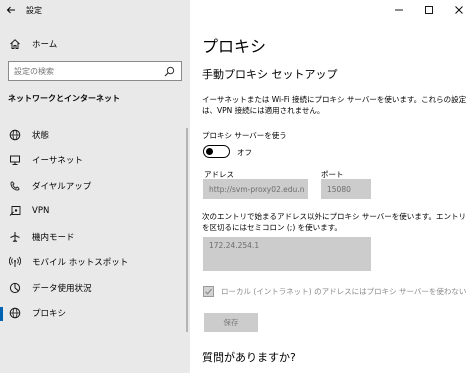 This screenshot has height=373, width=474. What do you see at coordinates (95, 212) in the screenshot?
I see `sidebar-item-vpn: VPN` at bounding box center [95, 212].